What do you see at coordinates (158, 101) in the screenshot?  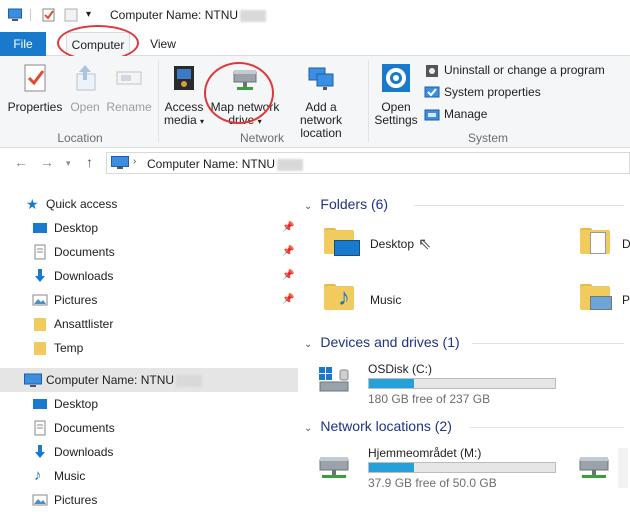 I see `ribbon-separator` at bounding box center [158, 101].